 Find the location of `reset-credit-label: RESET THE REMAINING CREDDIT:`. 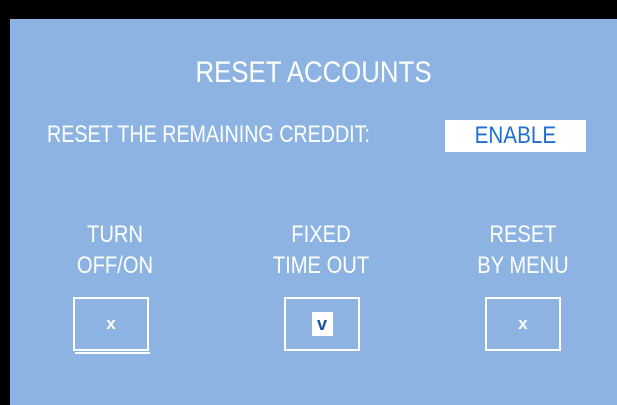

reset-credit-label: RESET THE REMAINING CREDDIT: is located at coordinates (208, 134).